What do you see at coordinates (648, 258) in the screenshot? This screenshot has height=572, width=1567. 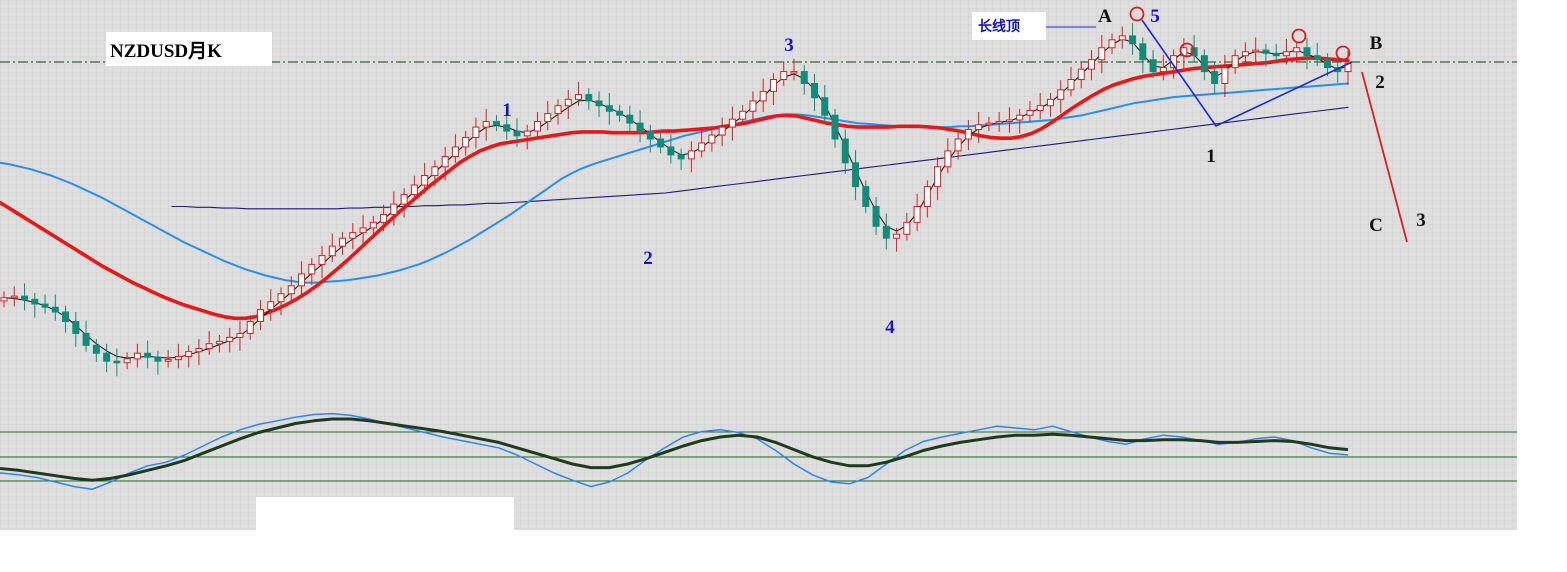 I see `wave-label-blue-2: 2` at bounding box center [648, 258].